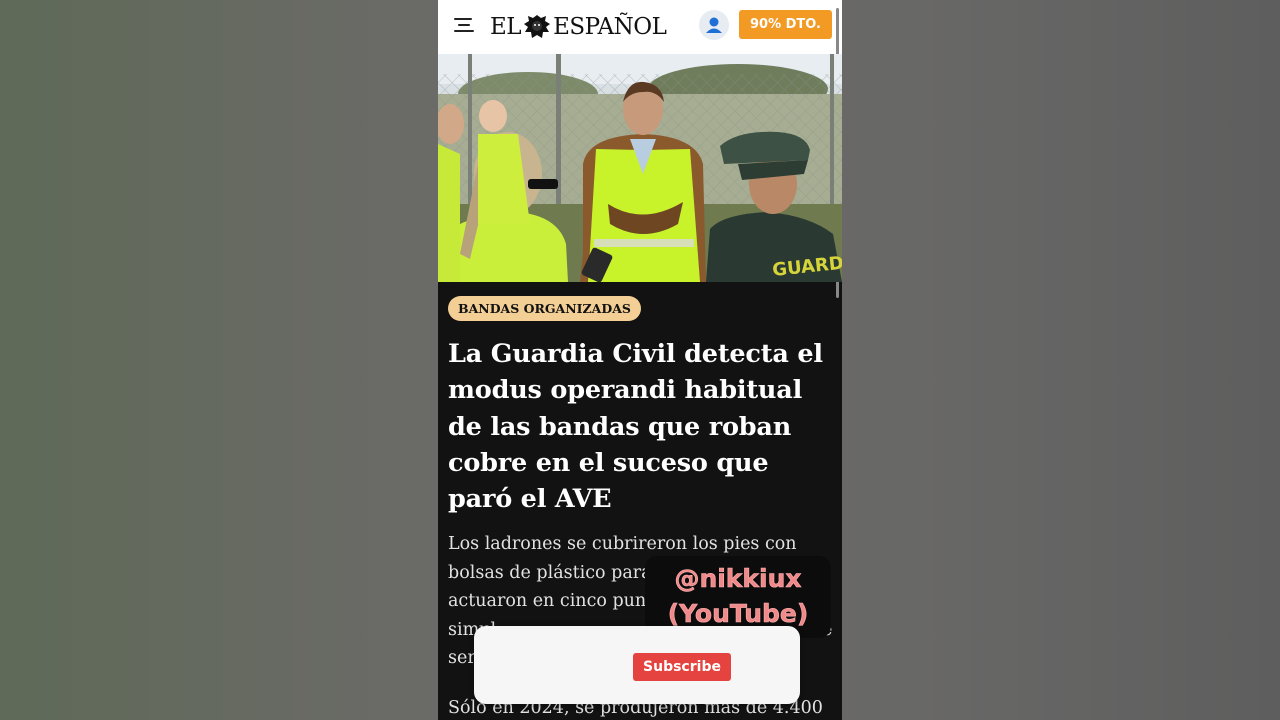 The image size is (1280, 720). I want to click on menu-icon, so click(465, 25).